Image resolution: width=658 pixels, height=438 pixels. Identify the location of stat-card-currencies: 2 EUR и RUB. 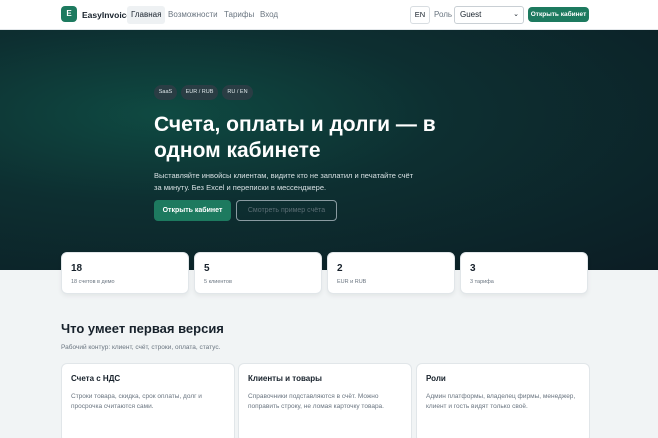
(391, 273).